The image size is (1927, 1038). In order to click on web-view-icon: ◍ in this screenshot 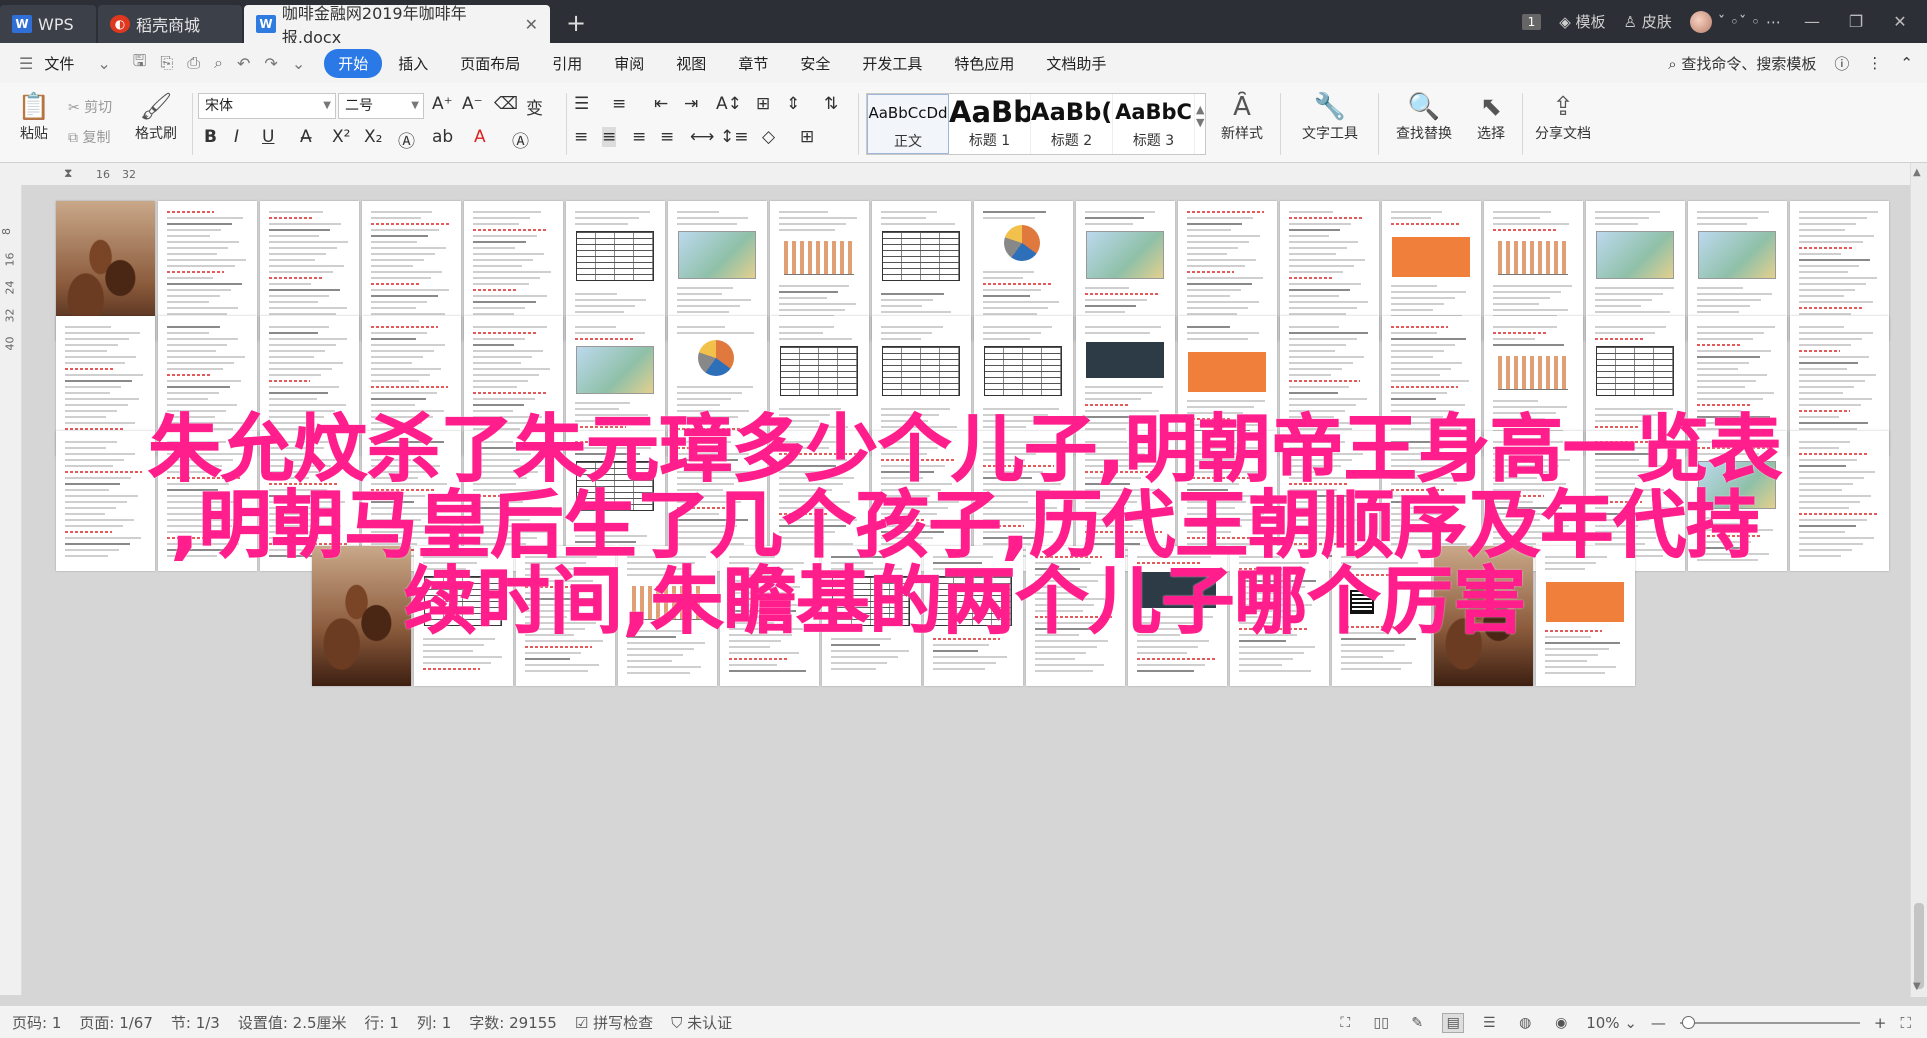, I will do `click(1525, 1023)`.